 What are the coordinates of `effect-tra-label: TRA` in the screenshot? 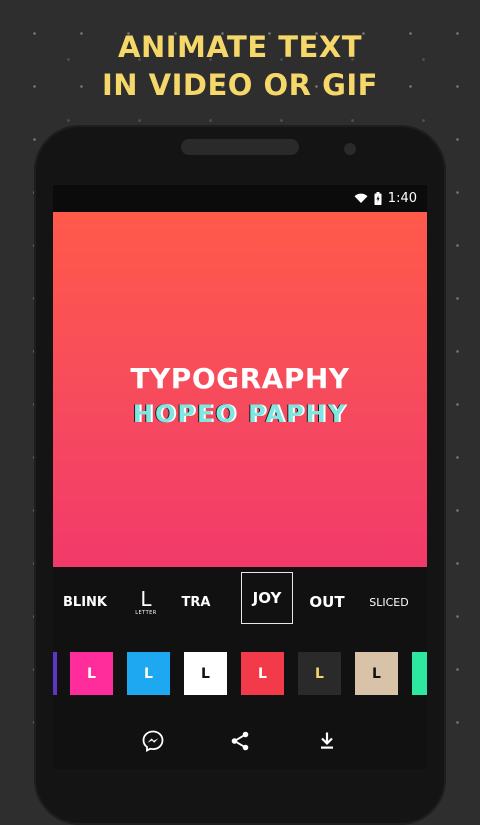 It's located at (196, 602).